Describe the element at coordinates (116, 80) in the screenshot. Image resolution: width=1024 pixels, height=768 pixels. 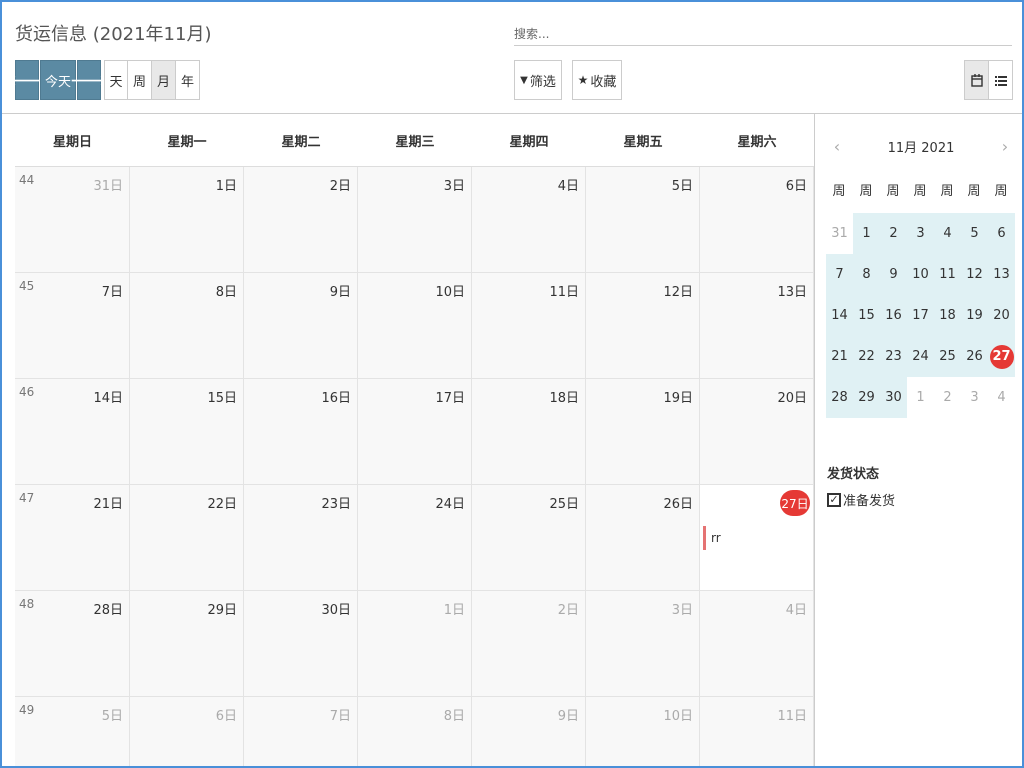
I see `view-day-button: 天` at that location.